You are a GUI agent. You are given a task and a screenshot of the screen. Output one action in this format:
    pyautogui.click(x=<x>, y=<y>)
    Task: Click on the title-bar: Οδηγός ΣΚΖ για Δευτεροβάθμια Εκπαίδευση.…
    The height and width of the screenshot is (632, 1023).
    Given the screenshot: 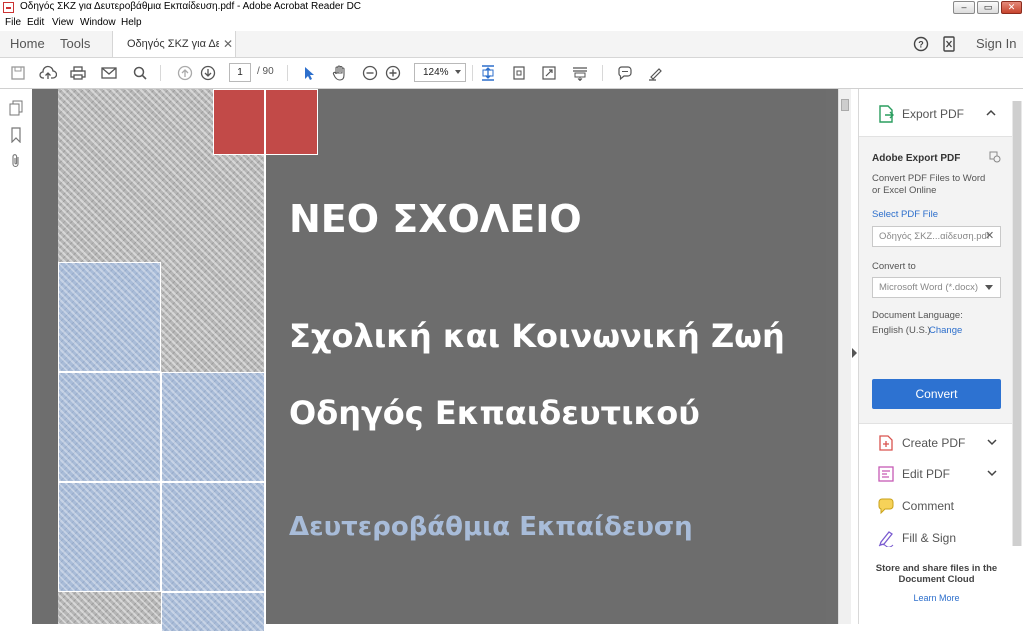 What is the action you would take?
    pyautogui.click(x=511, y=8)
    